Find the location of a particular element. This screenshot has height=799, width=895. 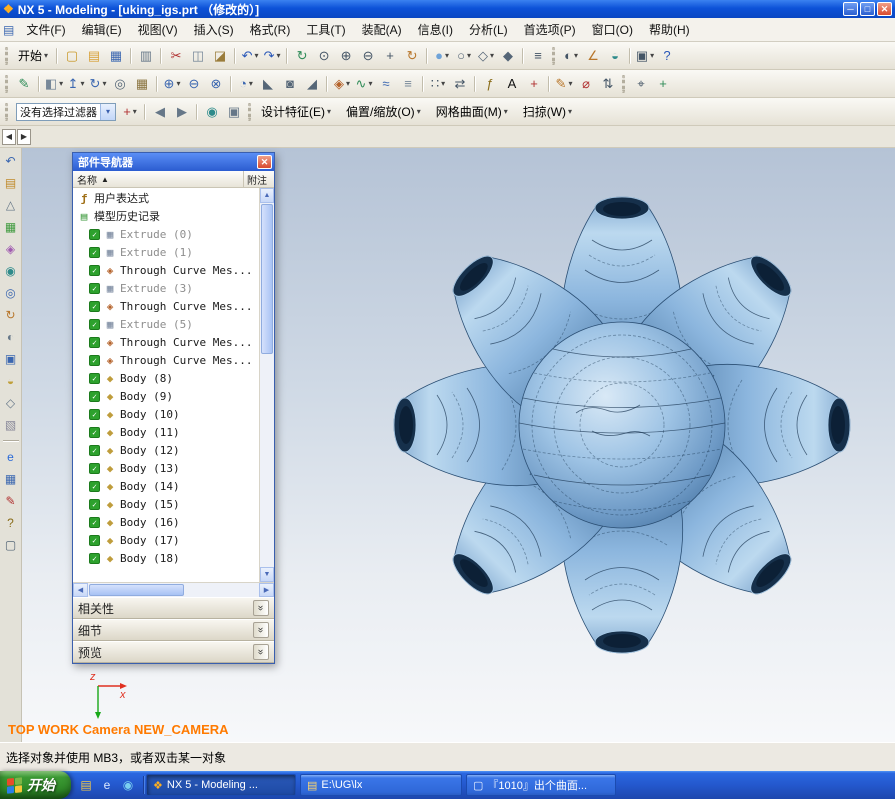

menu-item: 视图(V) is located at coordinates (158, 29).